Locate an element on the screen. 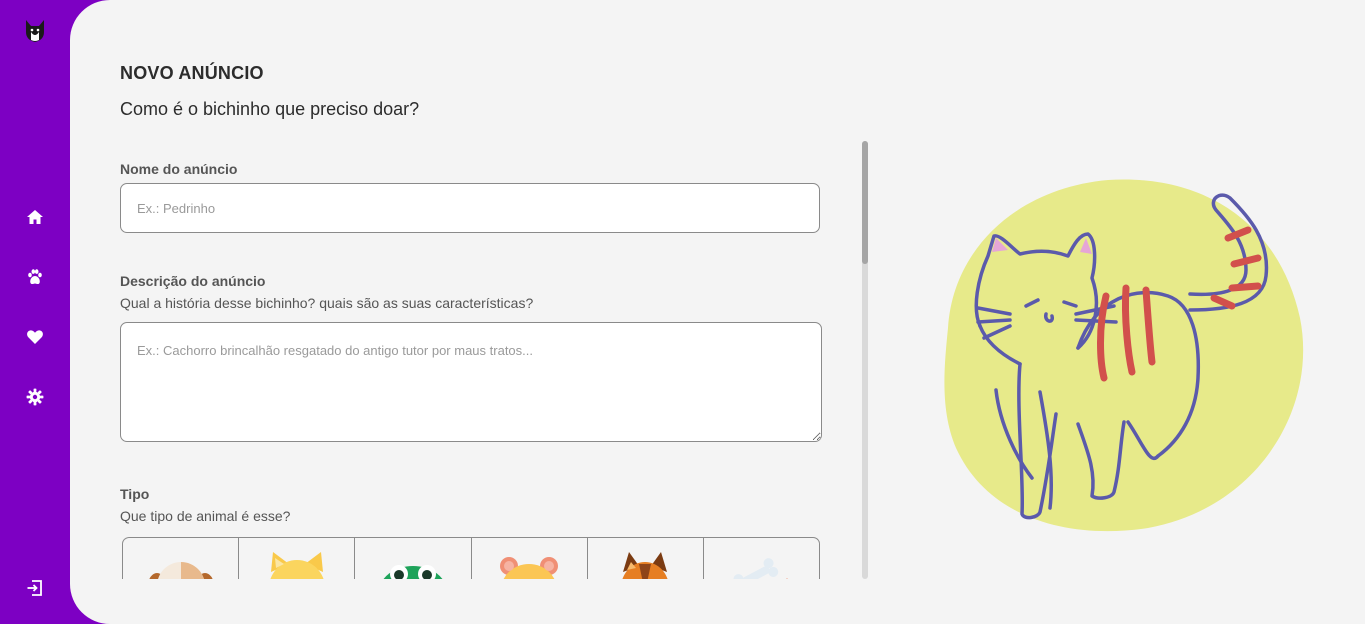 This screenshot has height=624, width=1365. type-option-other is located at coordinates (761, 558).